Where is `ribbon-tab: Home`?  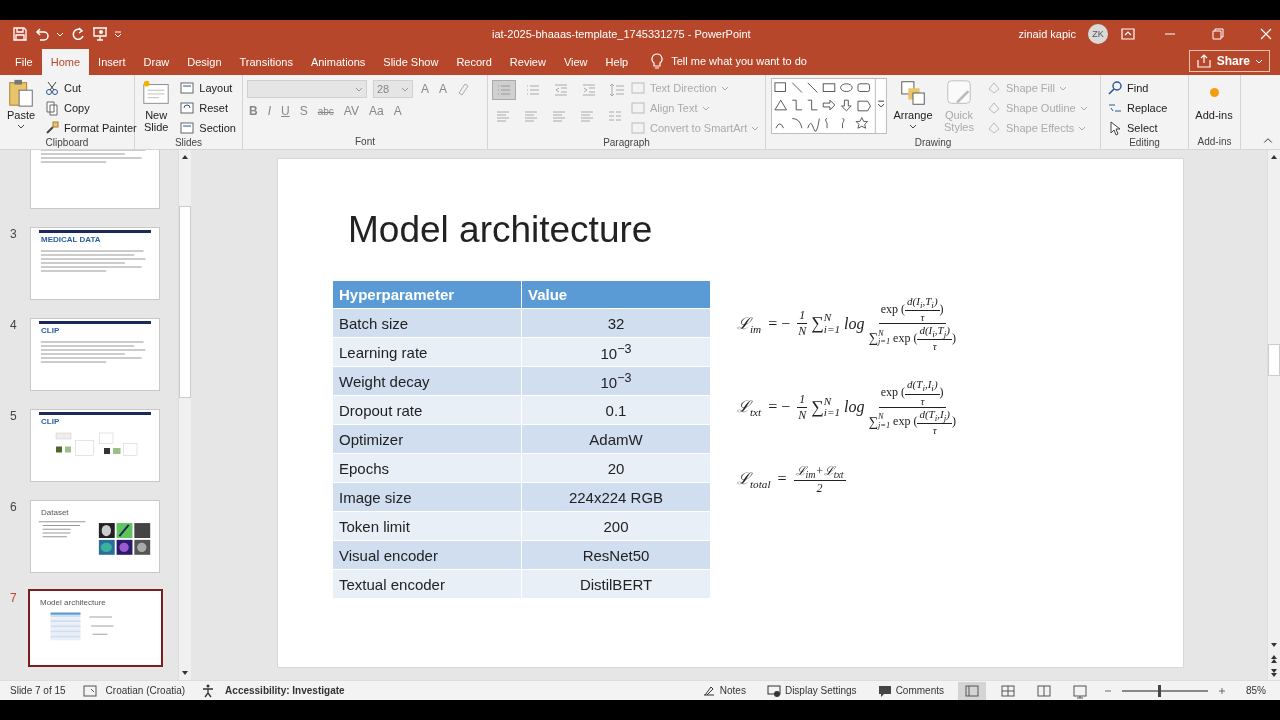 ribbon-tab: Home is located at coordinates (65, 62).